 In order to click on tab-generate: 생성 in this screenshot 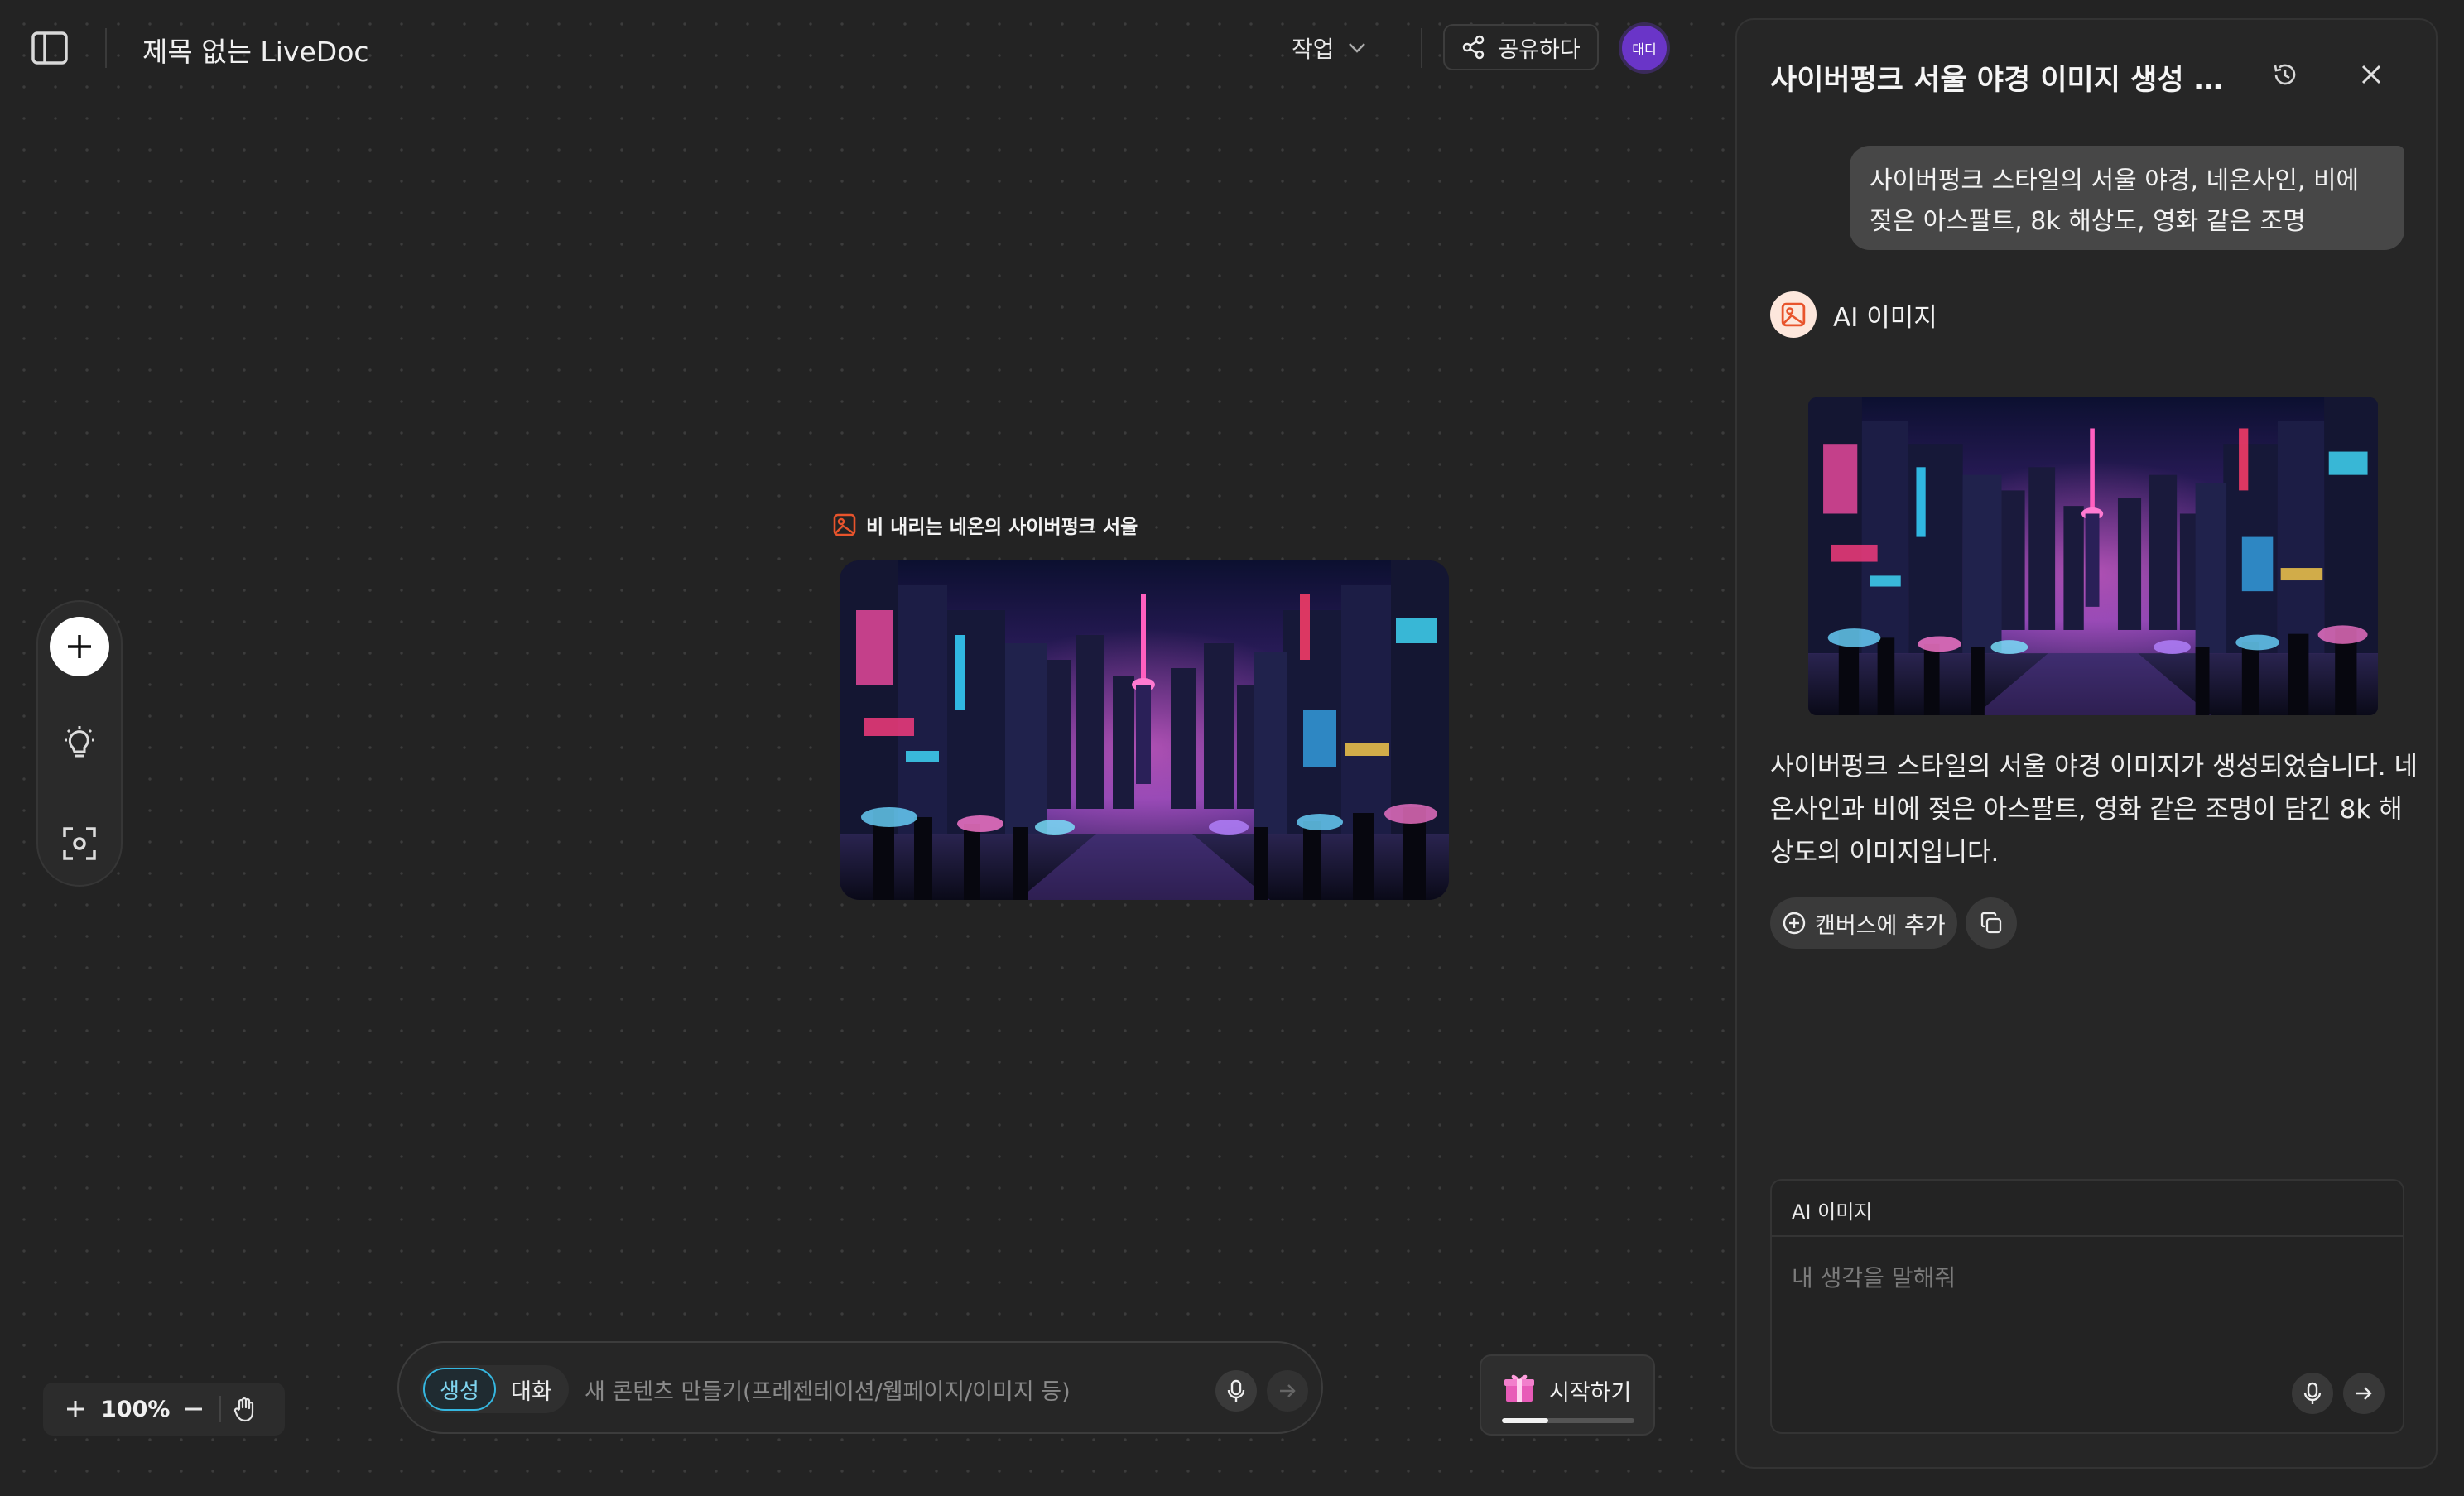, I will do `click(460, 1389)`.